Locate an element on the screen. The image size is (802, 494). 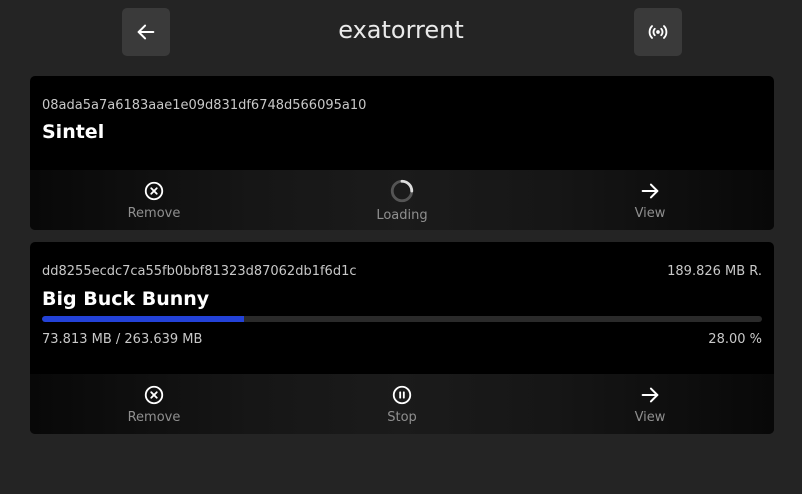
progress-text: 73.813 MB / 263.639 MB is located at coordinates (122, 339).